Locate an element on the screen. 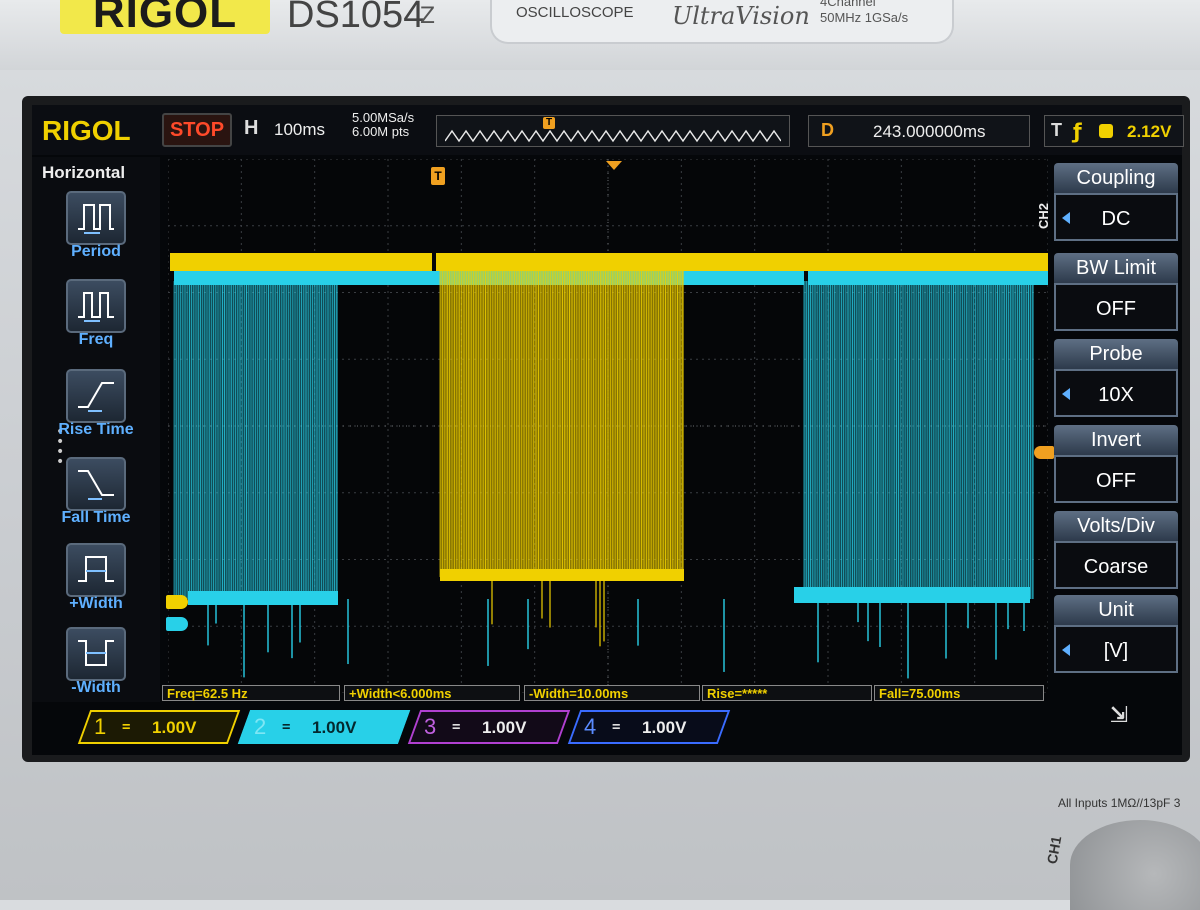 The width and height of the screenshot is (1200, 910). trigger-marker-icon: T is located at coordinates (438, 176).